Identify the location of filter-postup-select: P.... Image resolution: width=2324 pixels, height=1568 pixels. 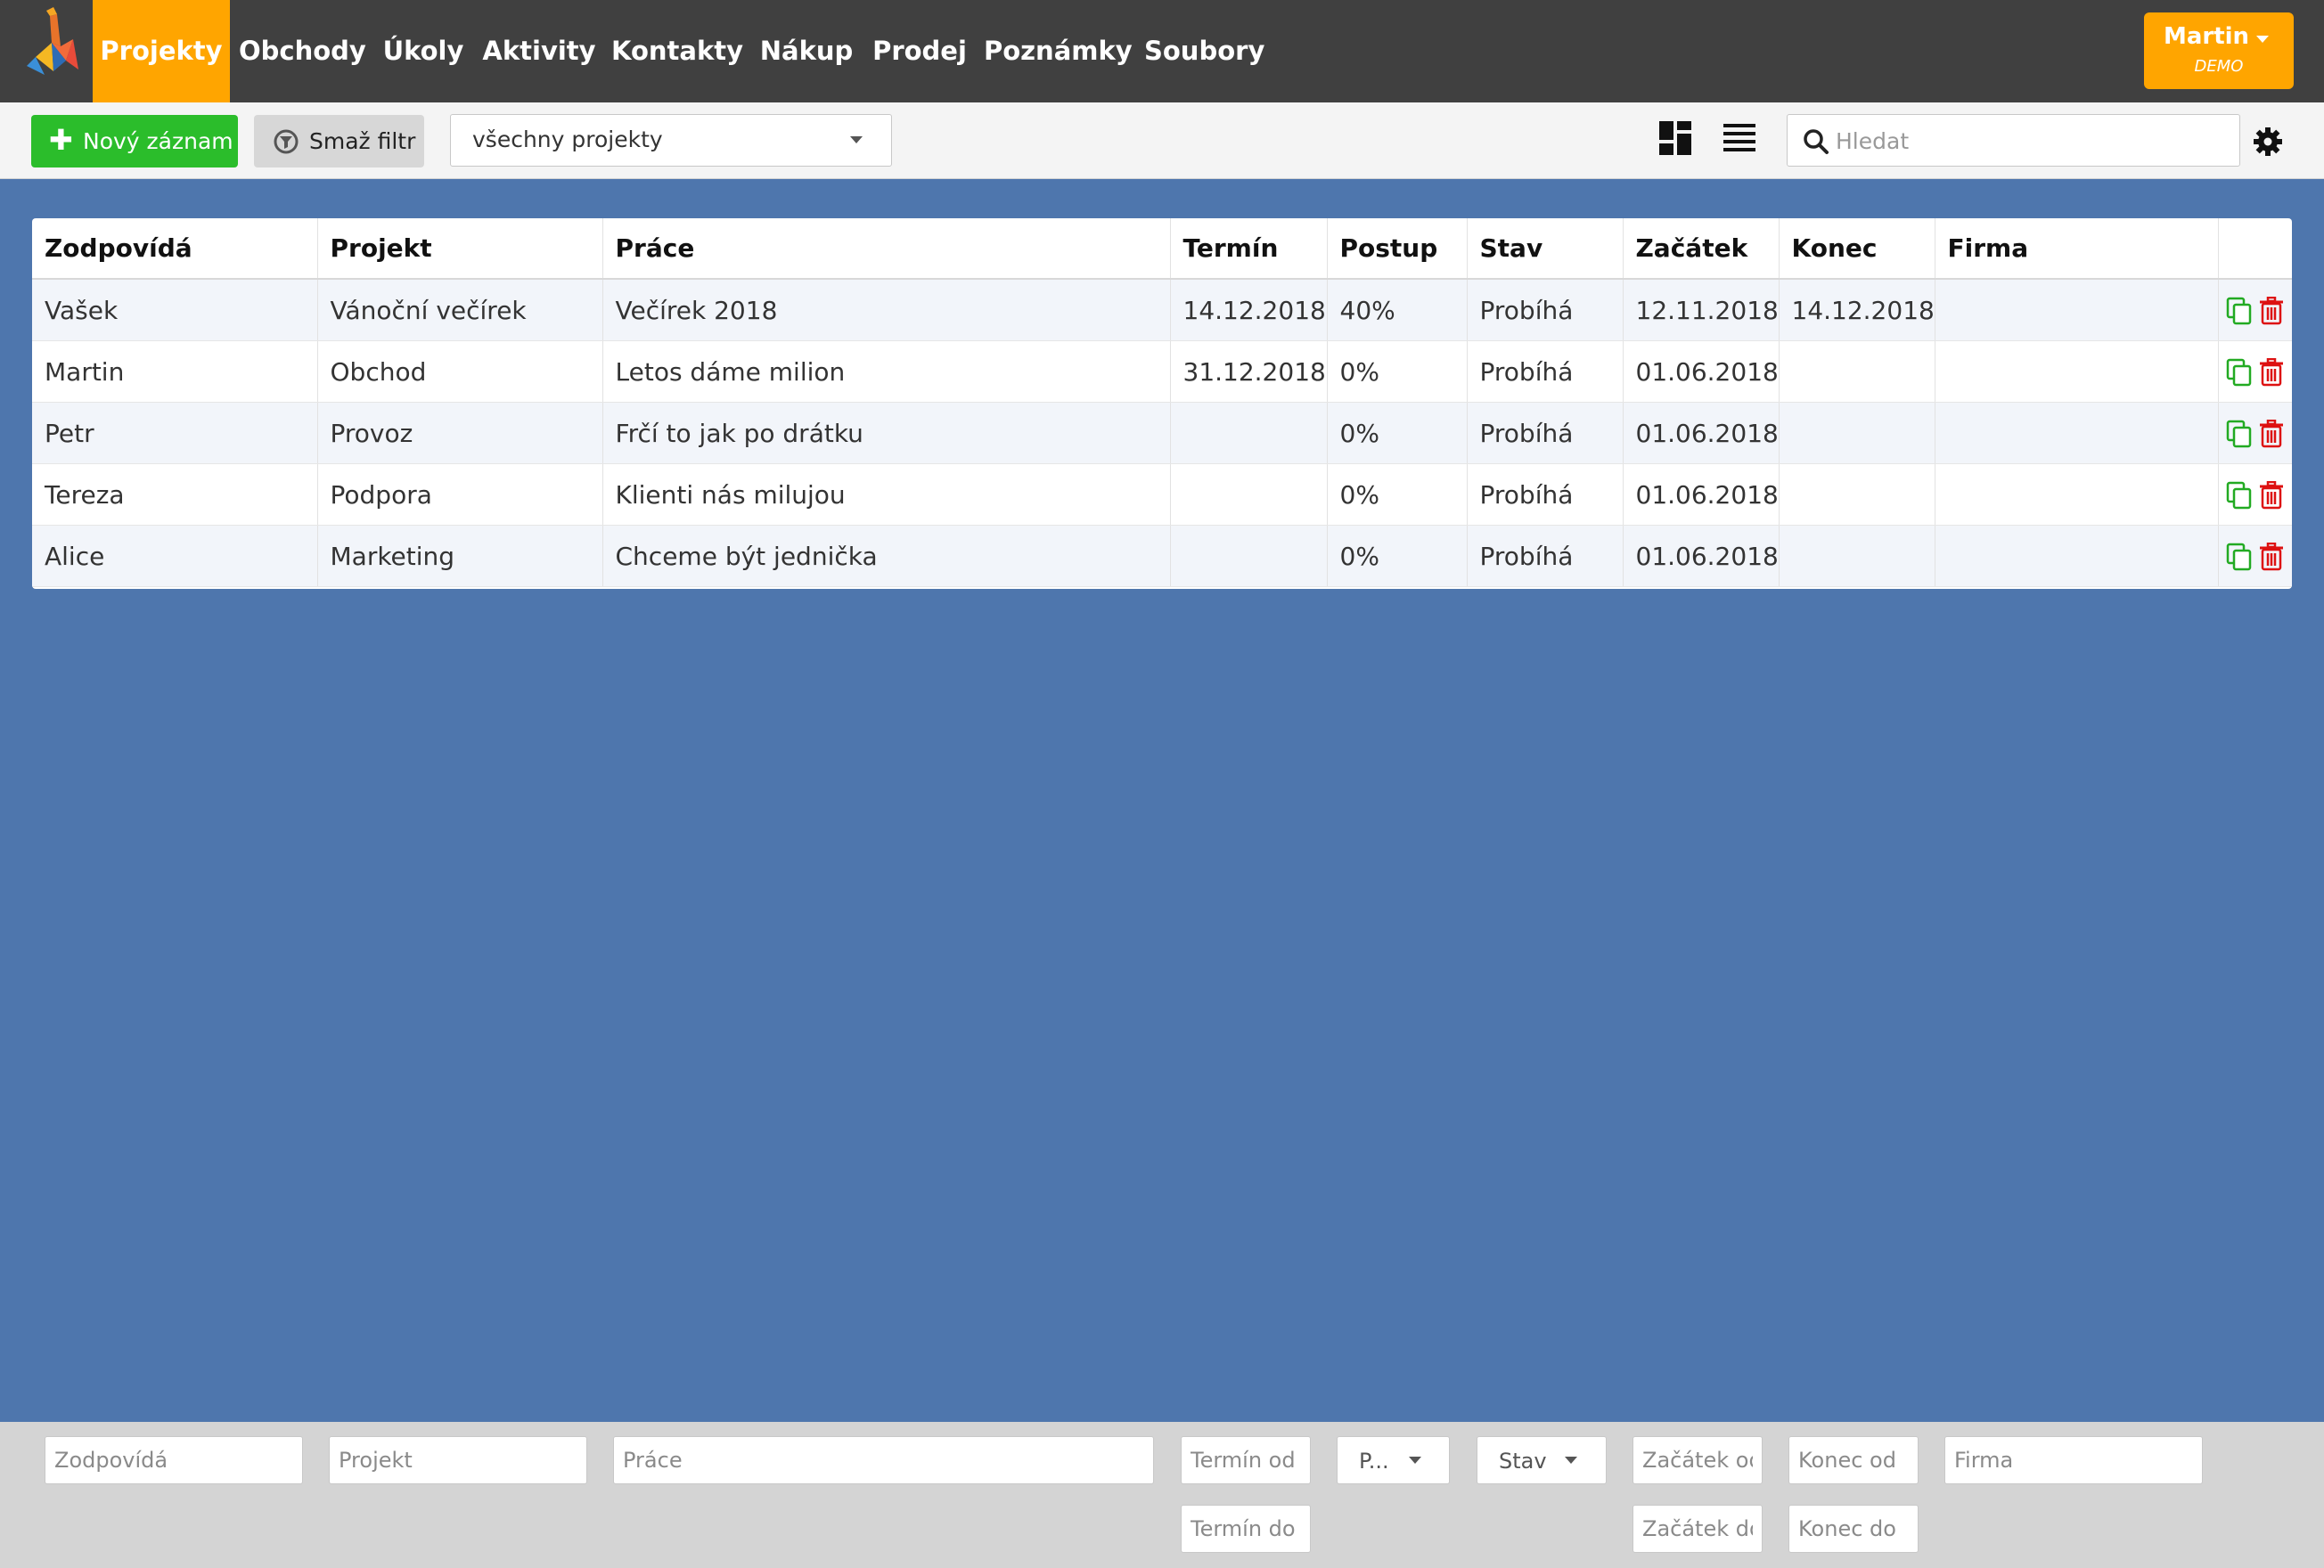
(1393, 1460).